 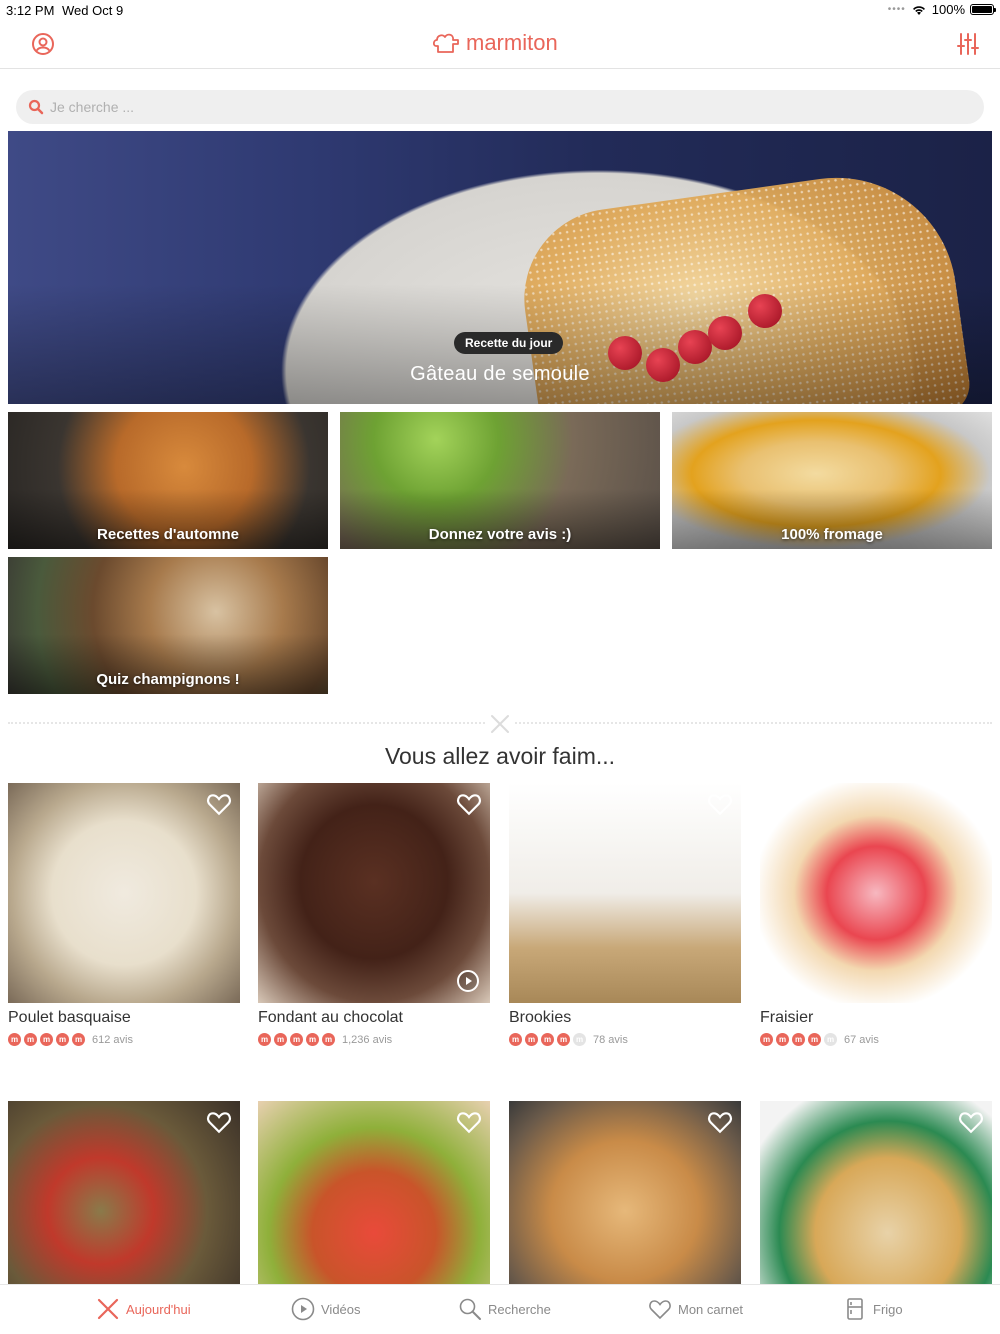 What do you see at coordinates (861, 1039) in the screenshot?
I see `review-count: 67 avis` at bounding box center [861, 1039].